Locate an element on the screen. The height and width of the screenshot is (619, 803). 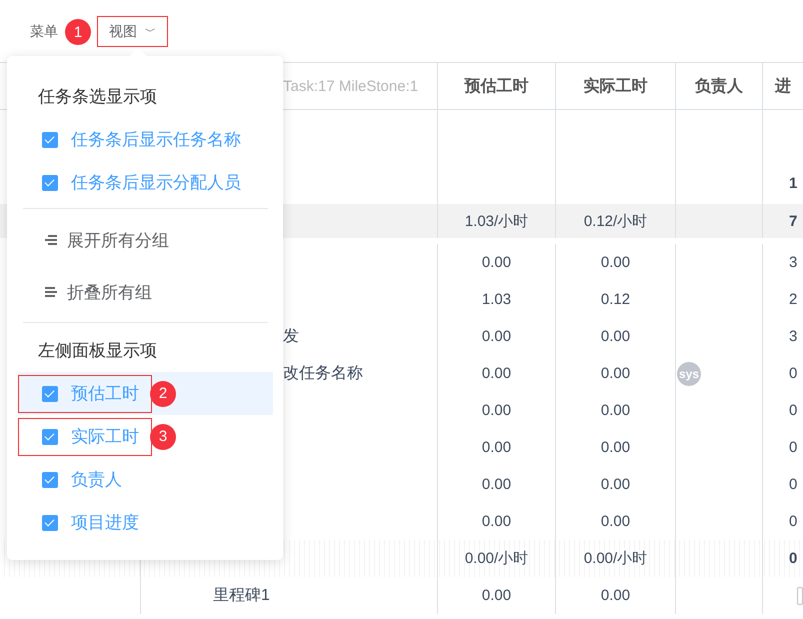
column-header: 预估工时 is located at coordinates (496, 86).